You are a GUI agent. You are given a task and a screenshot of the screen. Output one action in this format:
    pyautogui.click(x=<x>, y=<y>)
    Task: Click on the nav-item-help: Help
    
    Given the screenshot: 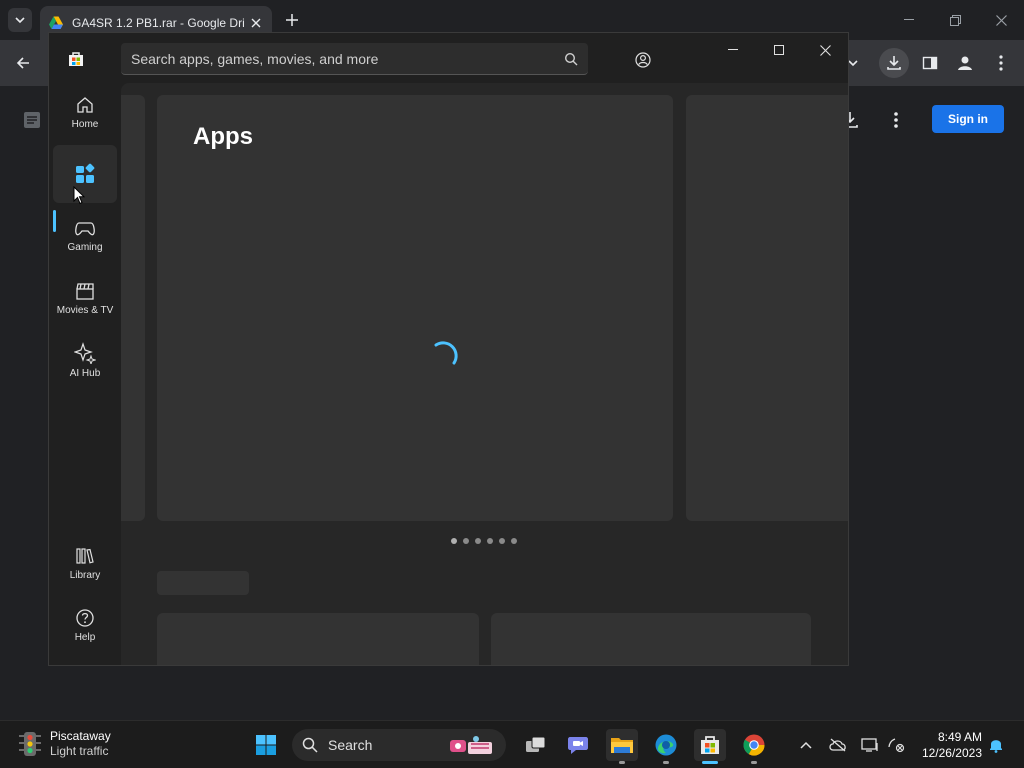 What is the action you would take?
    pyautogui.click(x=85, y=625)
    